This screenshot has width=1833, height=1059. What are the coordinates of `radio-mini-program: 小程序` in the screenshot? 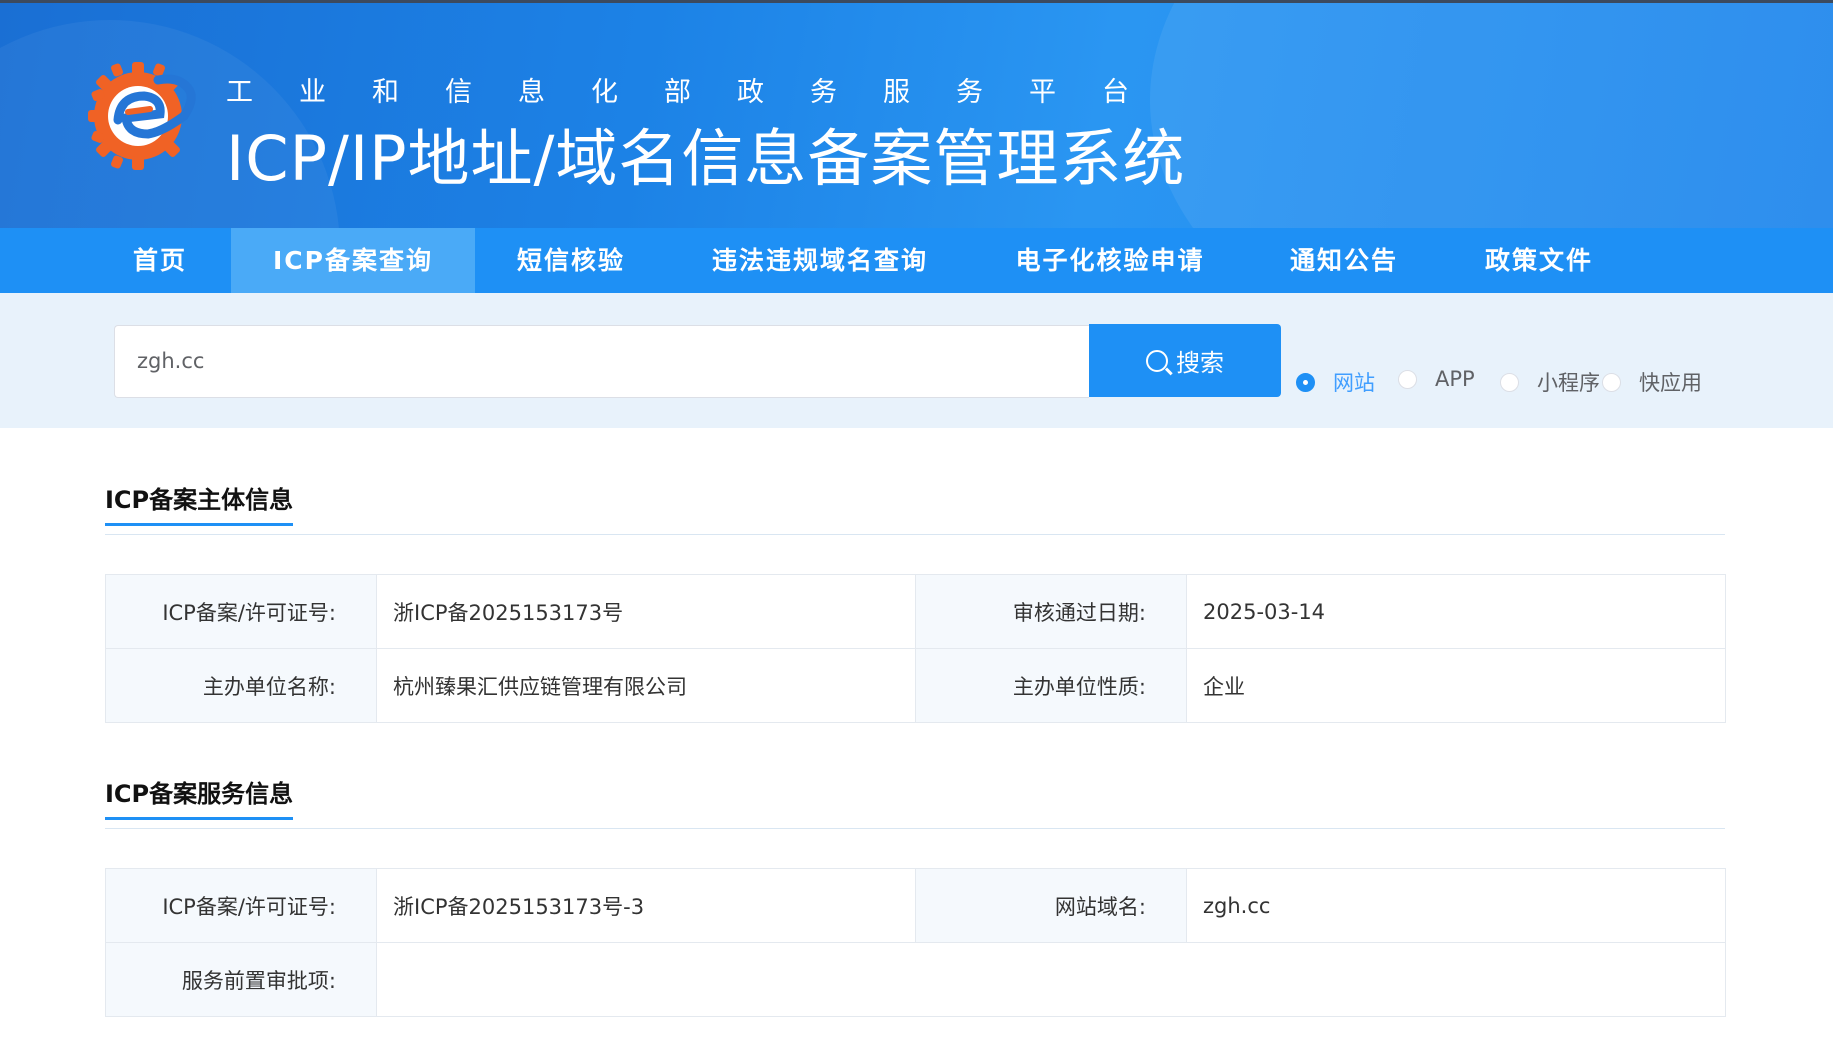 It's located at (1550, 382).